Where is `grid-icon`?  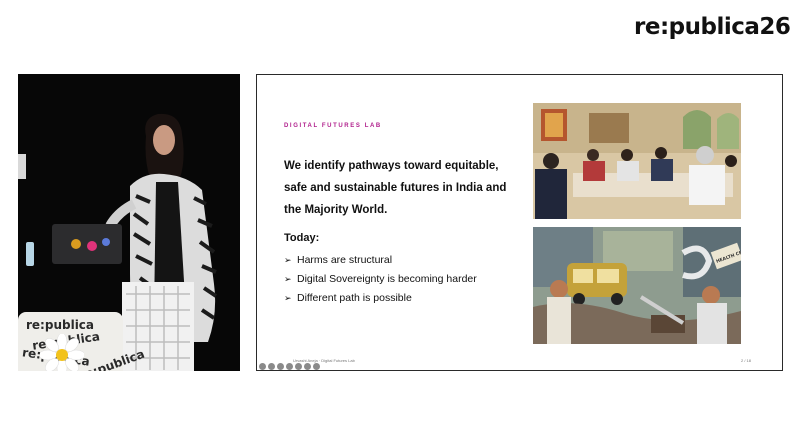
grid-icon is located at coordinates (289, 366).